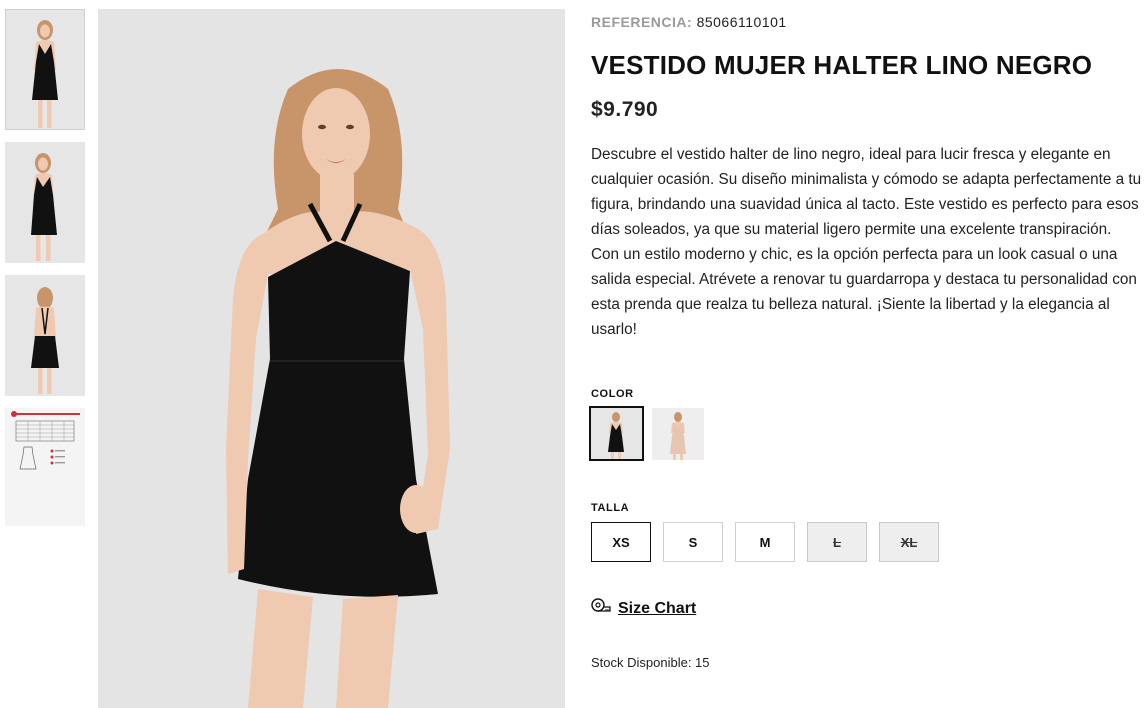 This screenshot has height=708, width=1148. I want to click on product-price: $9.790, so click(625, 109).